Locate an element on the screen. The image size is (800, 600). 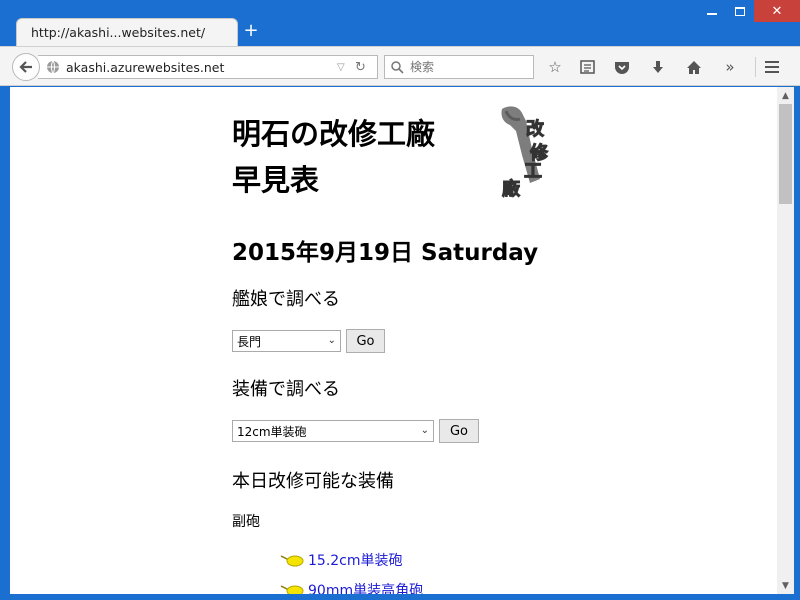
tab-title: http://akashi...websites.net/ is located at coordinates (118, 32).